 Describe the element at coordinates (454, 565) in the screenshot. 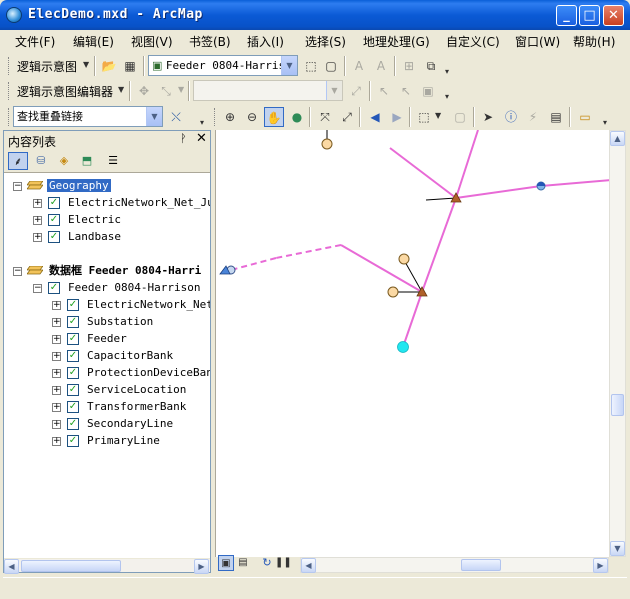

I see `map-horizontal-scrollbar: ◀ ▶` at that location.